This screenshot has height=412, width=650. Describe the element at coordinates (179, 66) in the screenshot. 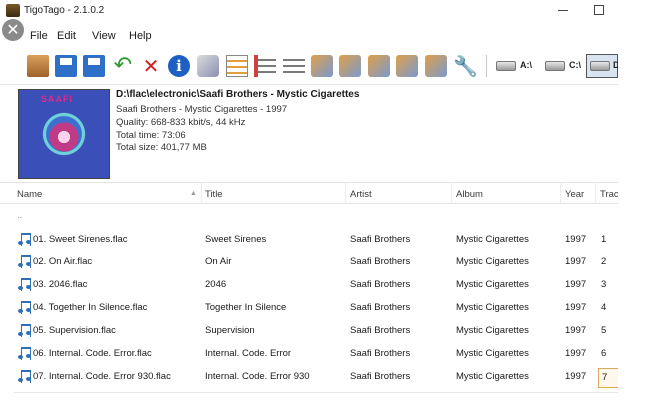

I see `info-icon: i` at that location.